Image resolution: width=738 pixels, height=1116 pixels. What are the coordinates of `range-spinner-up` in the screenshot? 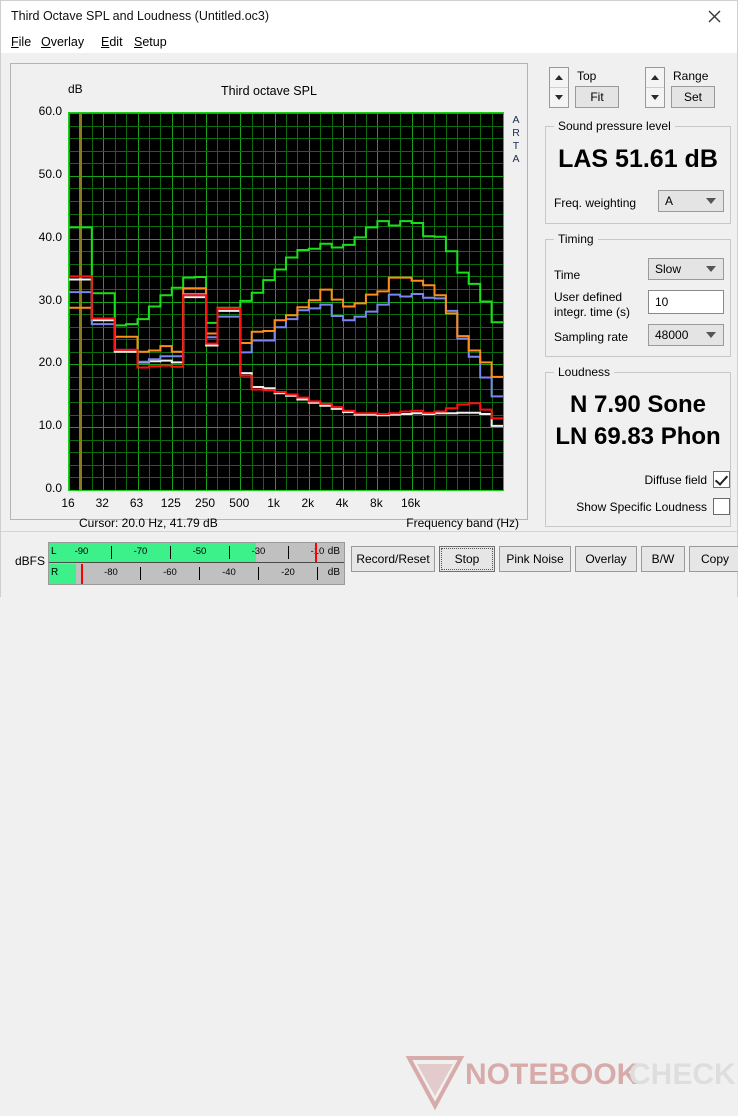 It's located at (655, 78).